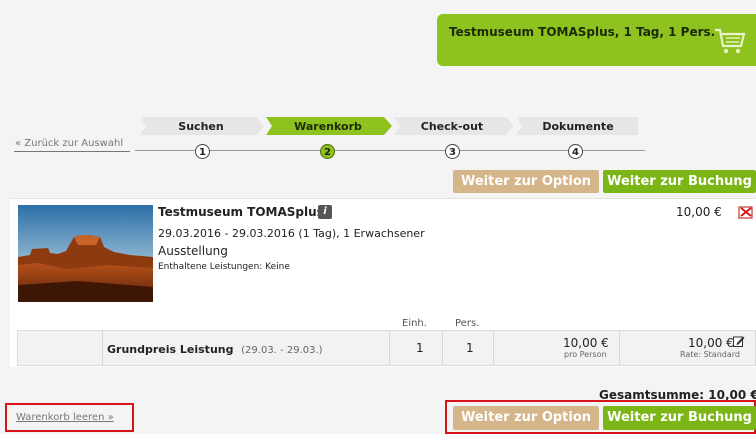 The image size is (756, 434). What do you see at coordinates (69, 143) in the screenshot?
I see `back-to-selection-link: « Zurück zur Auswahl` at bounding box center [69, 143].